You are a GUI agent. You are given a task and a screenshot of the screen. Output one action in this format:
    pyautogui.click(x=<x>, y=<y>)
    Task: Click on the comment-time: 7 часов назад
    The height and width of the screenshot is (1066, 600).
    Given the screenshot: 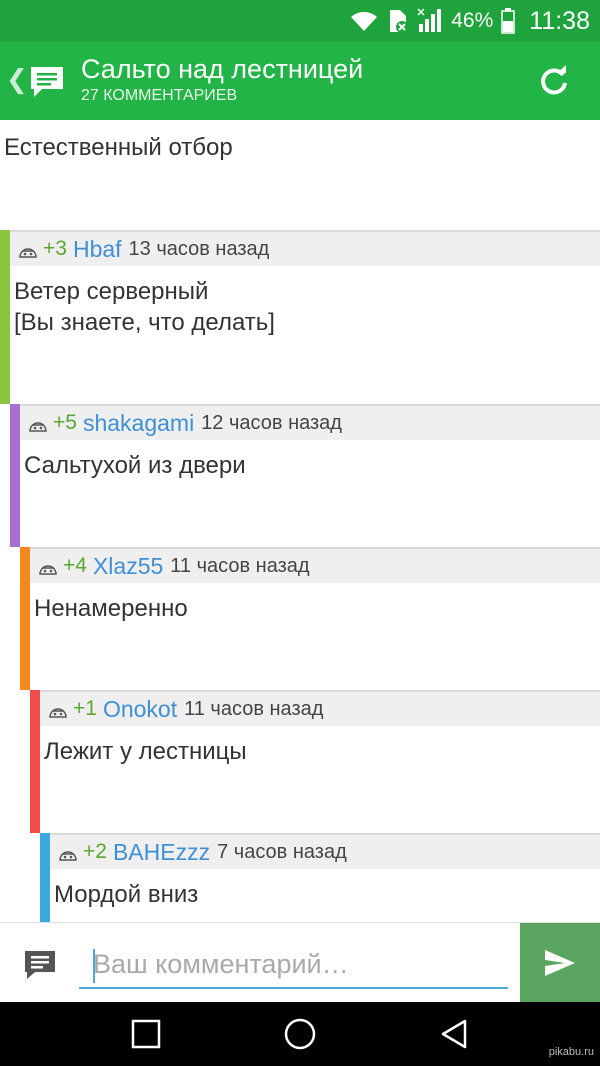 What is the action you would take?
    pyautogui.click(x=282, y=851)
    